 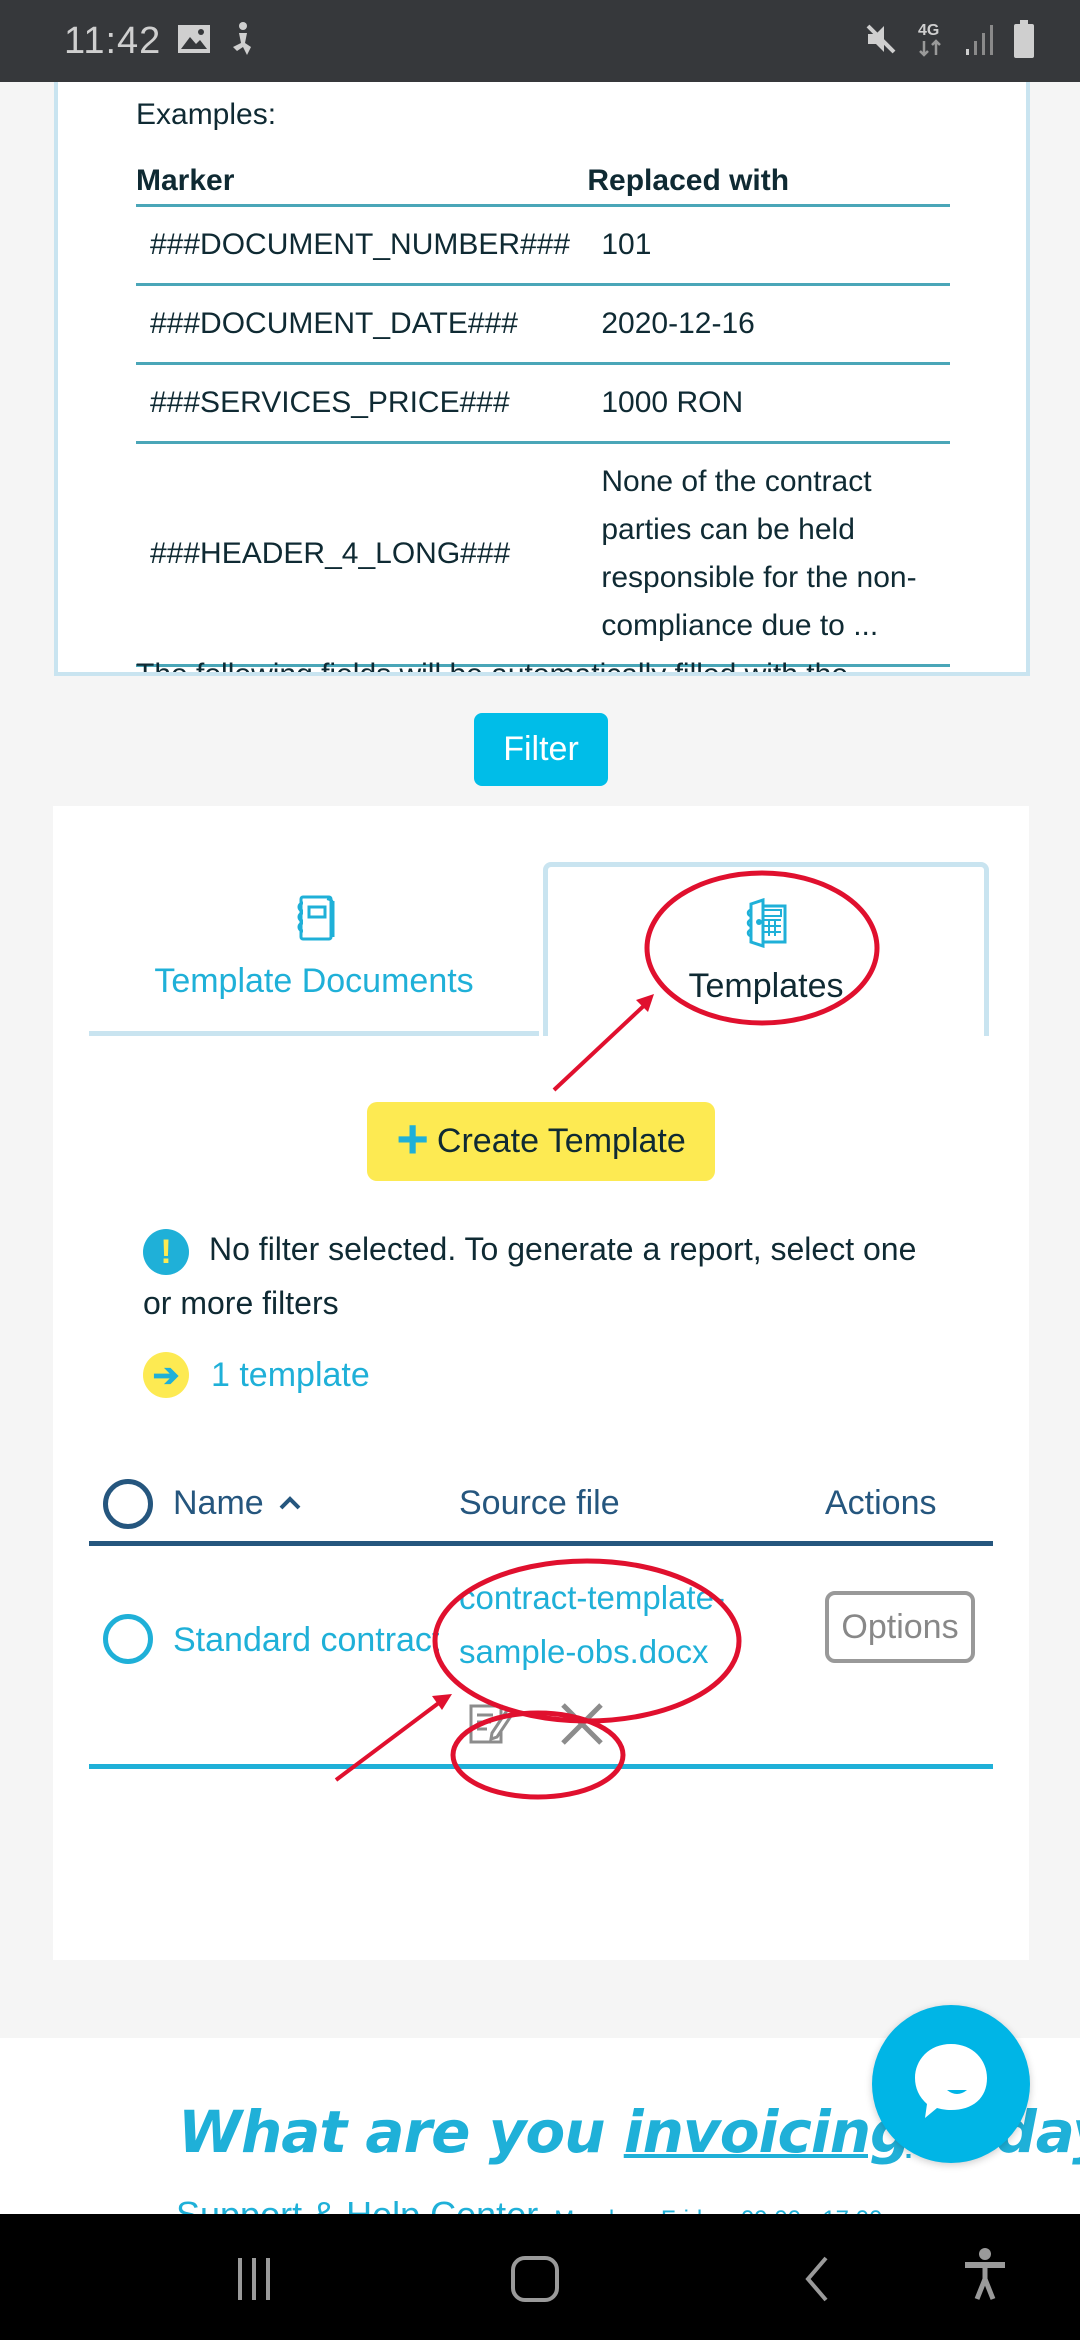 I want to click on marker-cell: ###DOCUMENT_DATE###, so click(x=362, y=324).